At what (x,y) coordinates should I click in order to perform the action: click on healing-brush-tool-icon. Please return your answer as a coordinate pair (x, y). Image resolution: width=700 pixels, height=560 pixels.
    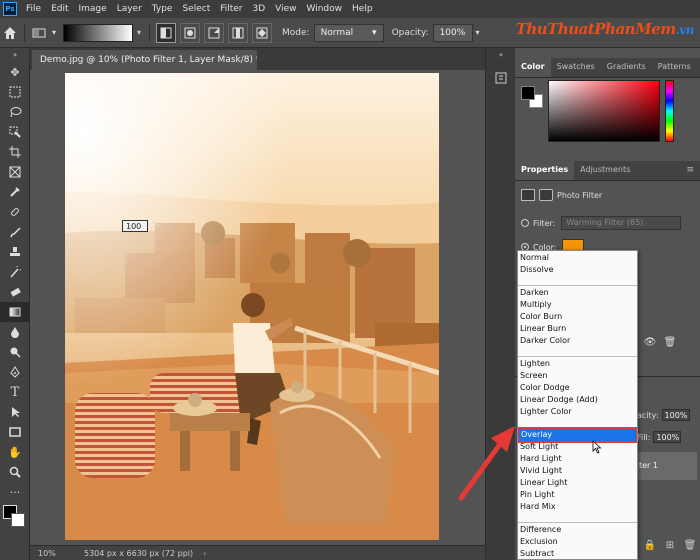
    Looking at the image, I should click on (15, 212).